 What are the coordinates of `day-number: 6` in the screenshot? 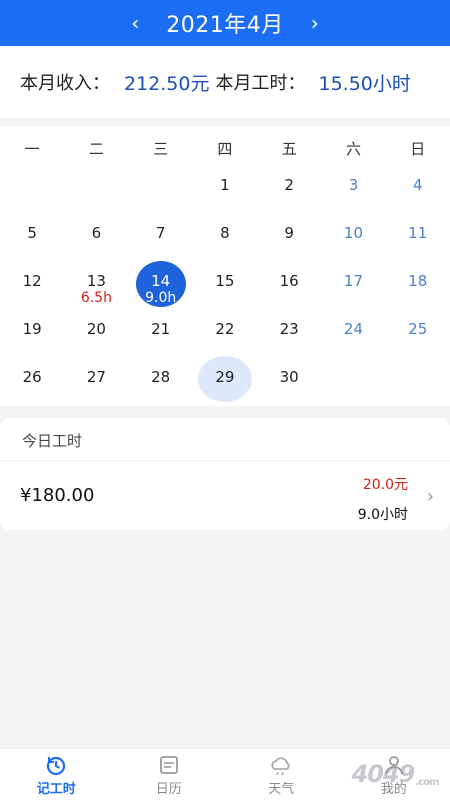 It's located at (97, 233).